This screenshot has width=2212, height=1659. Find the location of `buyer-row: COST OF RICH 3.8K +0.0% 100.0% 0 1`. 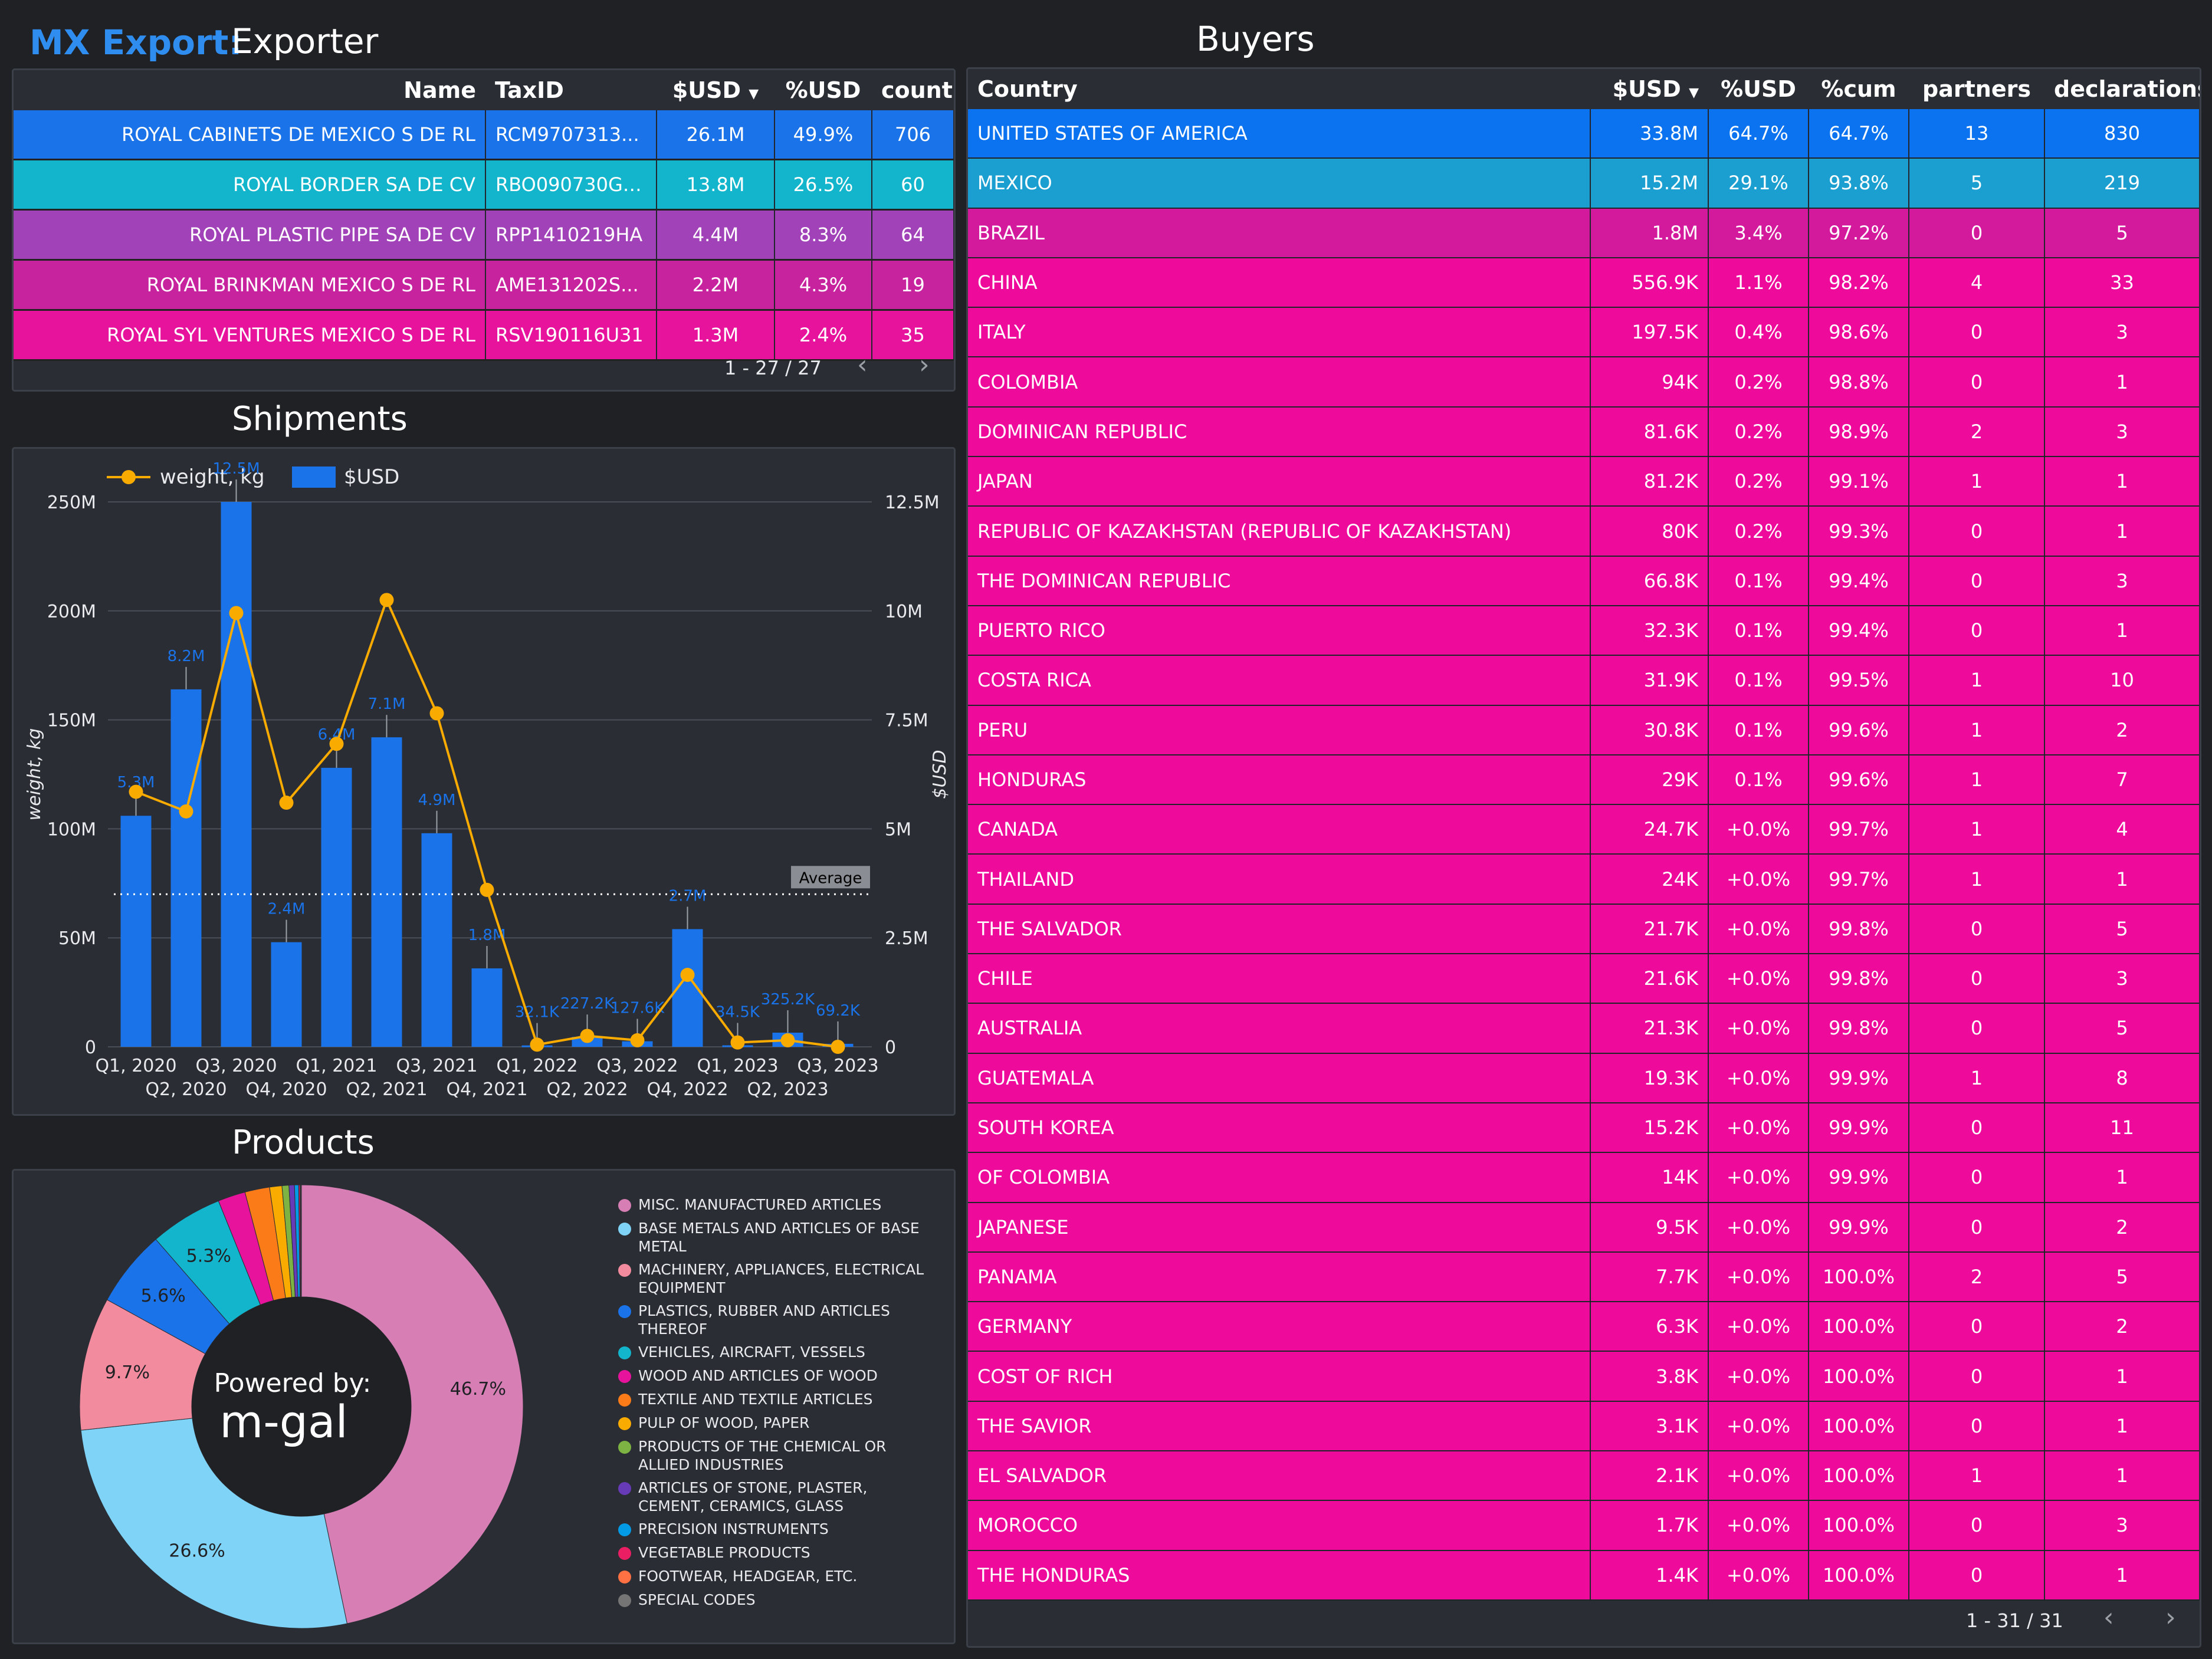

buyer-row: COST OF RICH 3.8K +0.0% 100.0% 0 1 is located at coordinates (1584, 1377).